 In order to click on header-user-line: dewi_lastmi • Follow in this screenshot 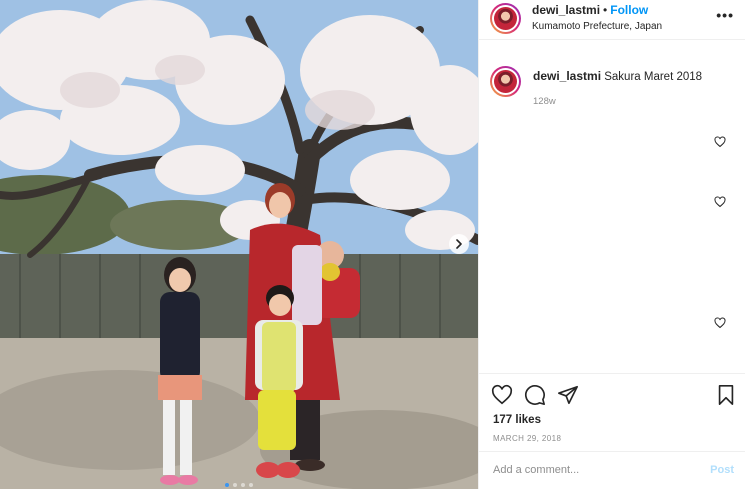, I will do `click(590, 10)`.